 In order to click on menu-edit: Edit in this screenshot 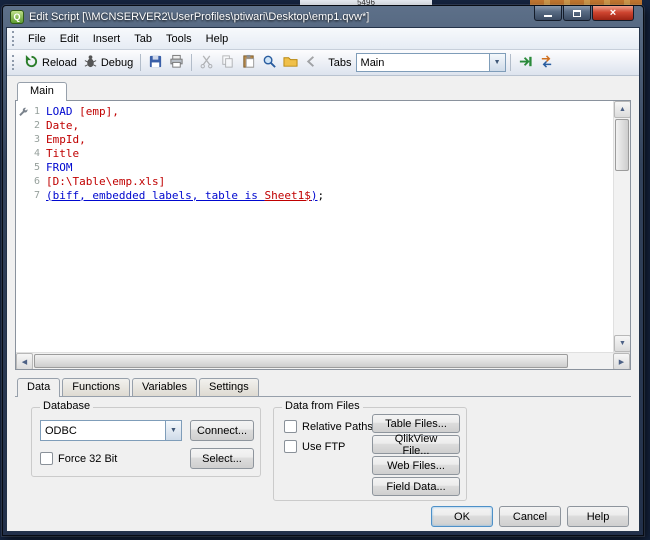, I will do `click(69, 39)`.